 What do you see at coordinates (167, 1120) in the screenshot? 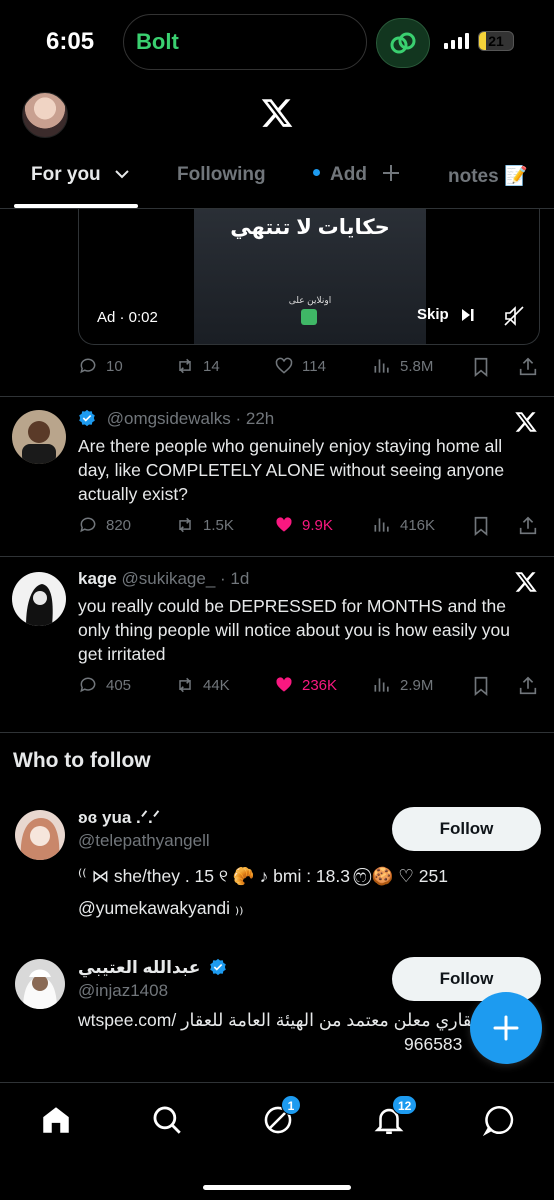
I see `nav-search` at bounding box center [167, 1120].